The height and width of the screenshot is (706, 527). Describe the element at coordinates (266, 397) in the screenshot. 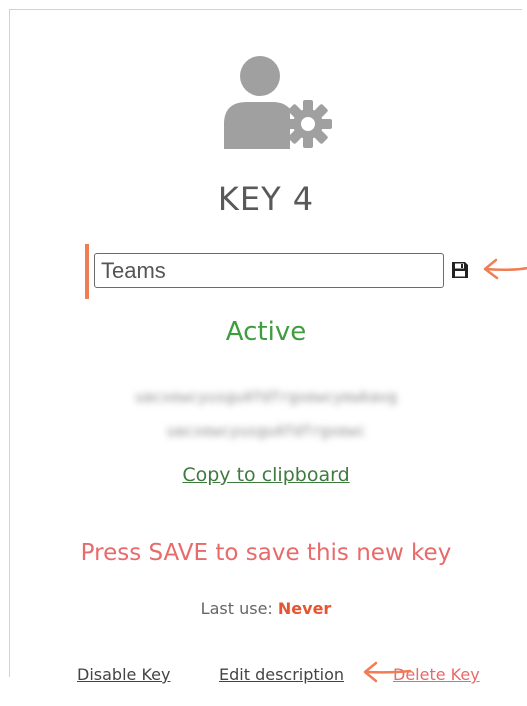

I see `api-key-line: uacxewcyusgu4fdfrgxewcyewkavg` at that location.